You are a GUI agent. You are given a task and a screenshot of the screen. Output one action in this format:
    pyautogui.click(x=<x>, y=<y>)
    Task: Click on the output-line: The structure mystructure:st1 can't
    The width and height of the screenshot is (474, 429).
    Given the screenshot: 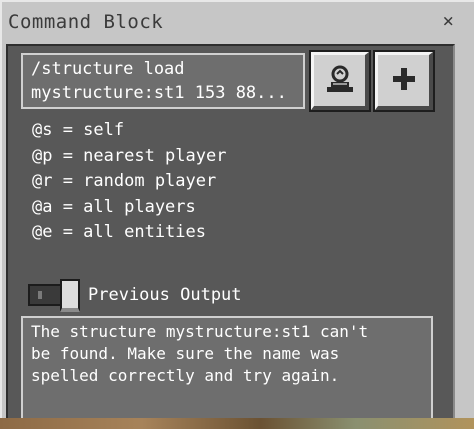 What is the action you would take?
    pyautogui.click(x=200, y=331)
    